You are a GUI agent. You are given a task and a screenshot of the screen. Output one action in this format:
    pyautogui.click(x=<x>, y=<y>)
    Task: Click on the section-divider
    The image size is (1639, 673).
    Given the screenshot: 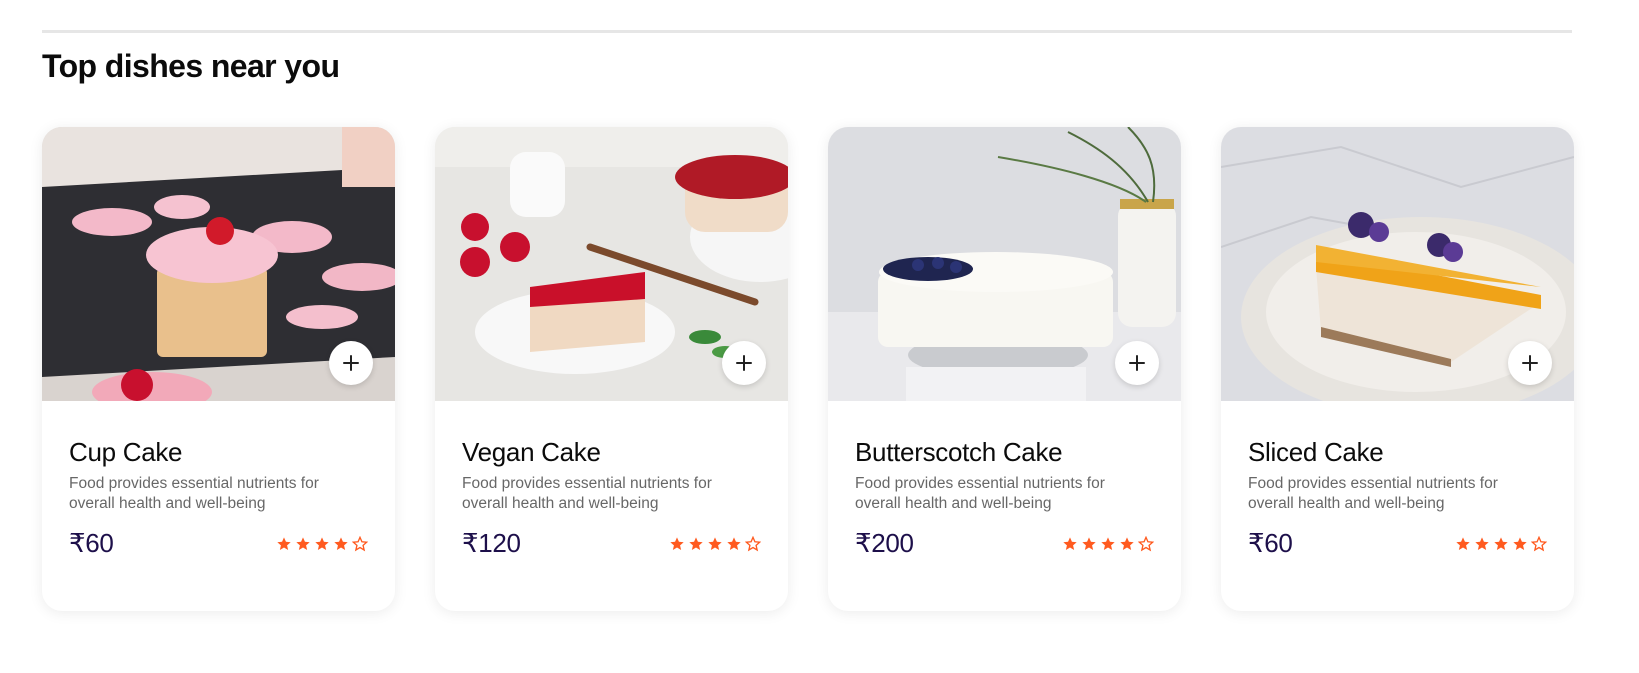 What is the action you would take?
    pyautogui.click(x=807, y=31)
    